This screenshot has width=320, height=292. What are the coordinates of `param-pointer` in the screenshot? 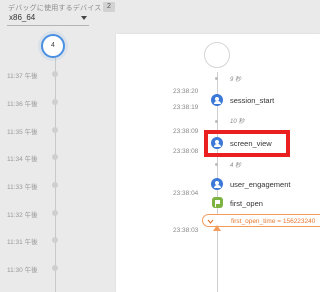 It's located at (217, 228).